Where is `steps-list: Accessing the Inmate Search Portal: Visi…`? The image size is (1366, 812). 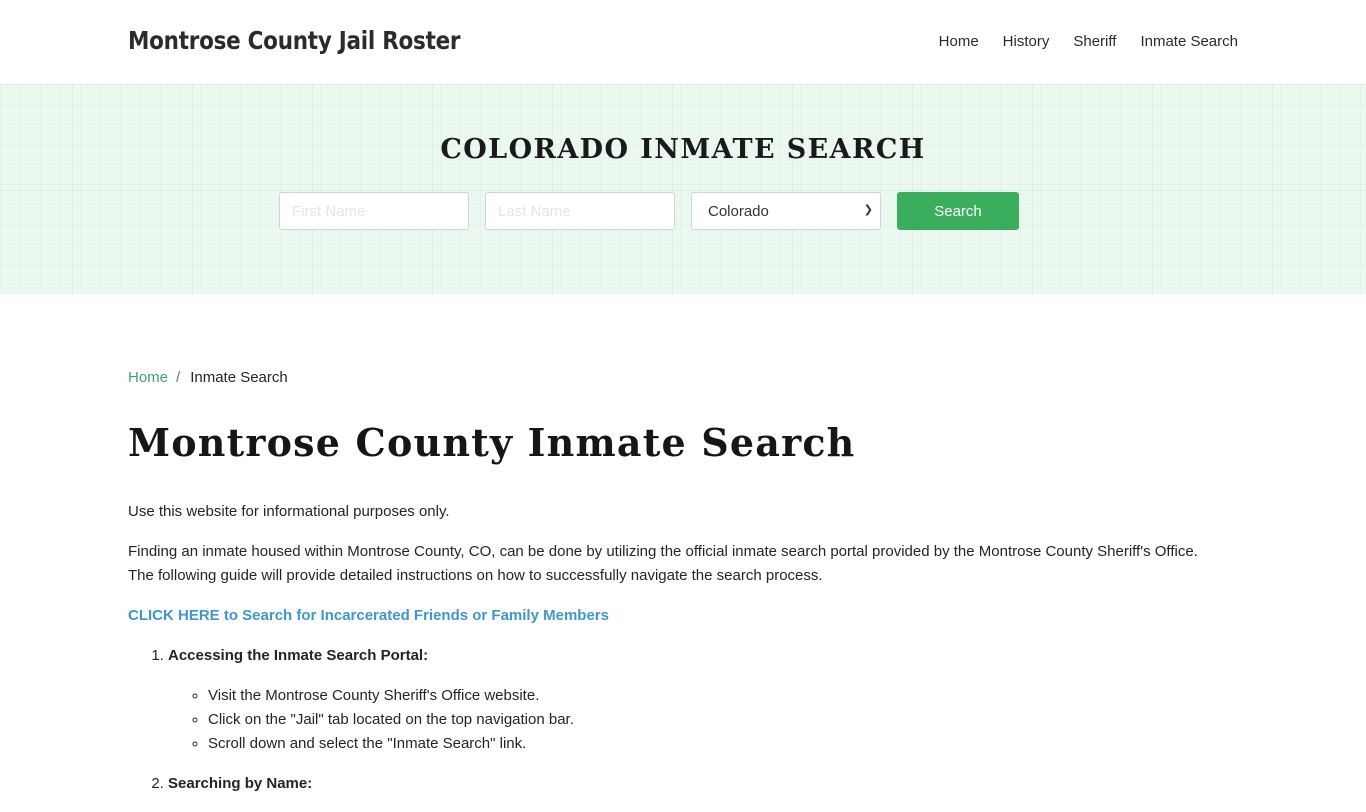
steps-list: Accessing the Inmate Search Portal: Visi… is located at coordinates (693, 720).